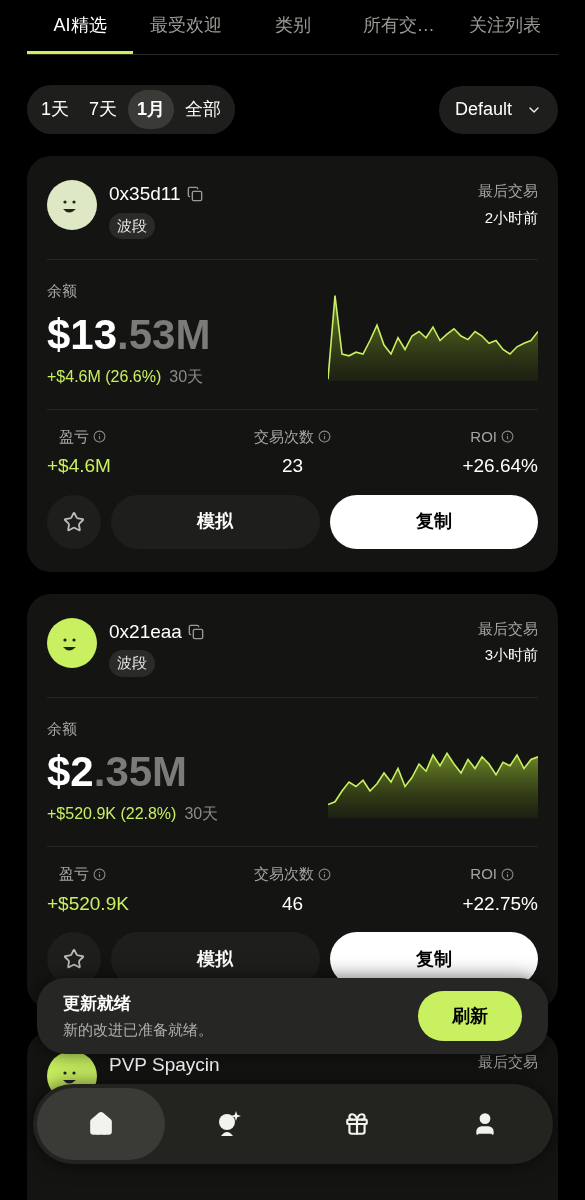  Describe the element at coordinates (229, 1124) in the screenshot. I see `crystal-ball-icon` at that location.